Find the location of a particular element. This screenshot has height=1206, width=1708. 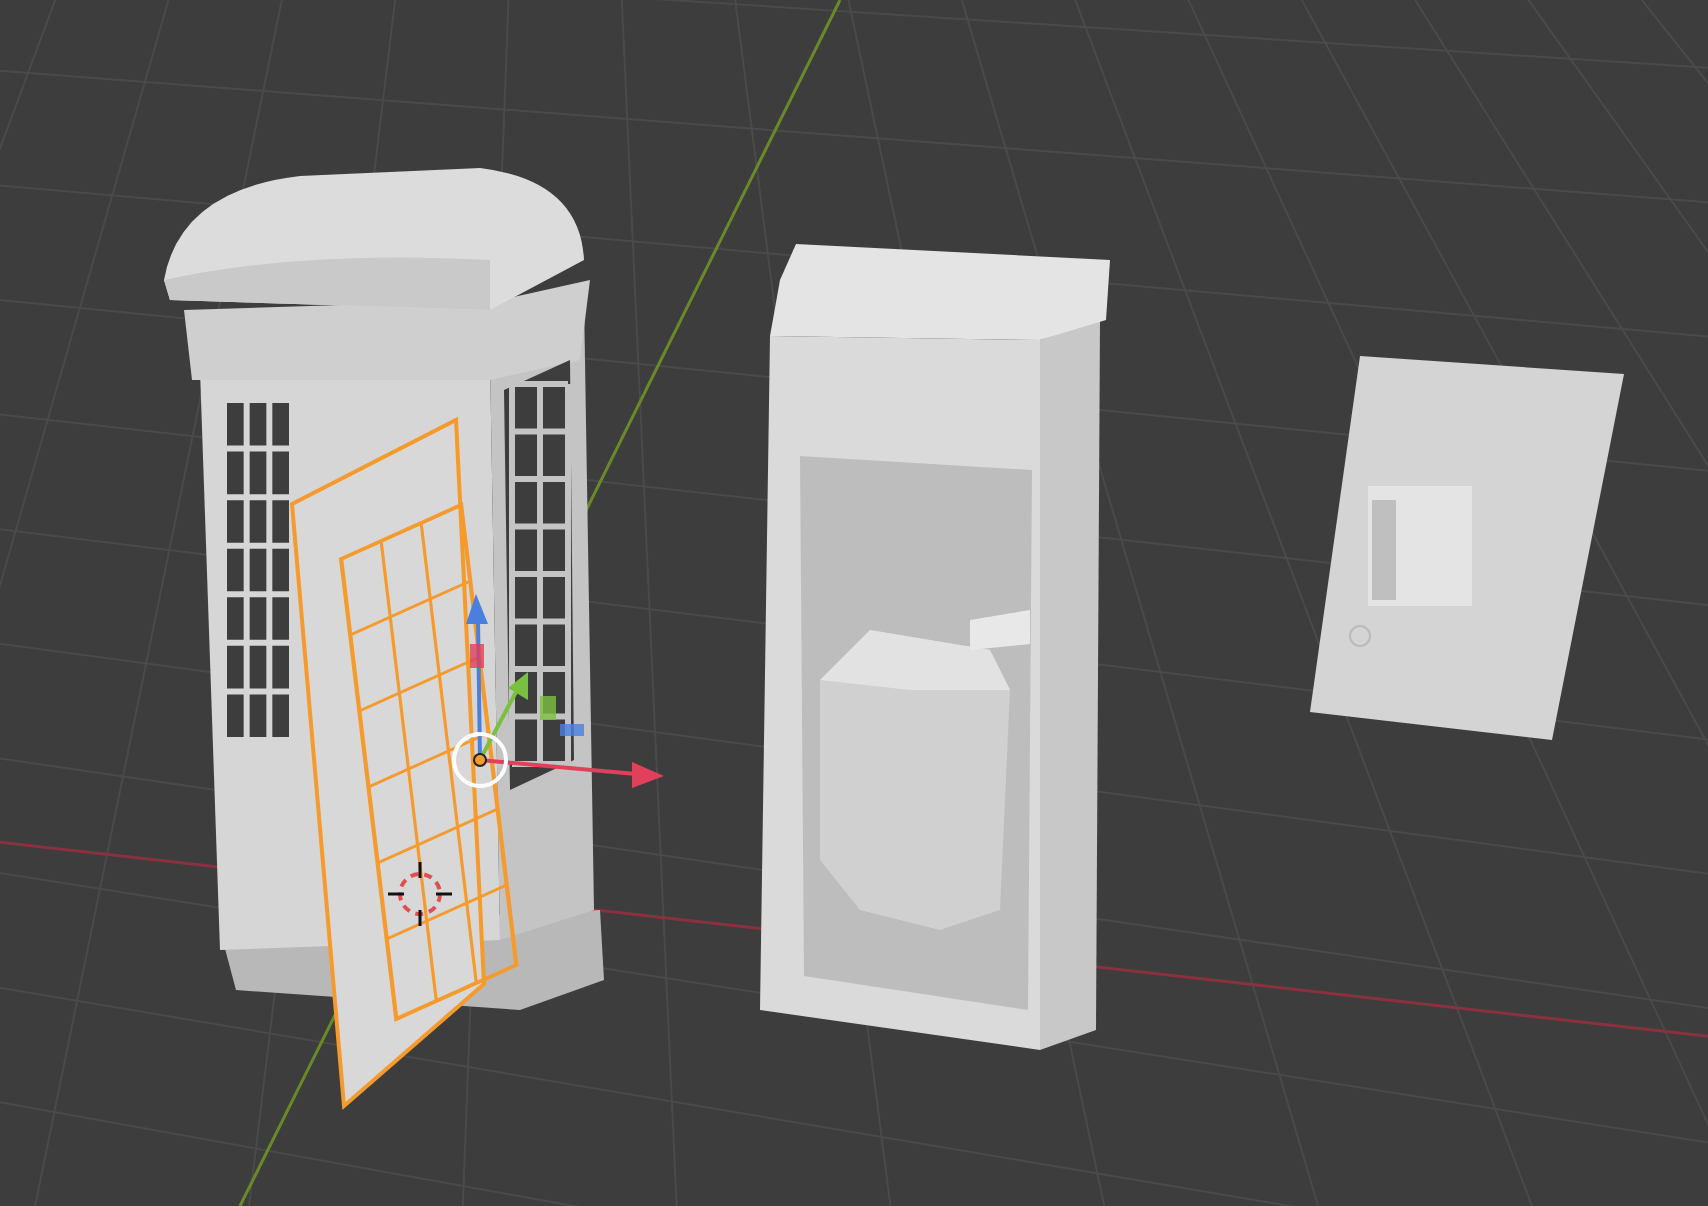

door-drawing is located at coordinates (404, 763).